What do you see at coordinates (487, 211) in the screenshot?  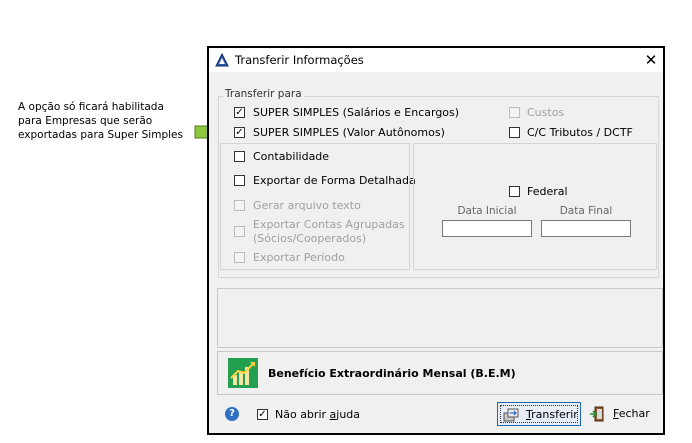 I see `data-inicial-label: Data Inicial` at bounding box center [487, 211].